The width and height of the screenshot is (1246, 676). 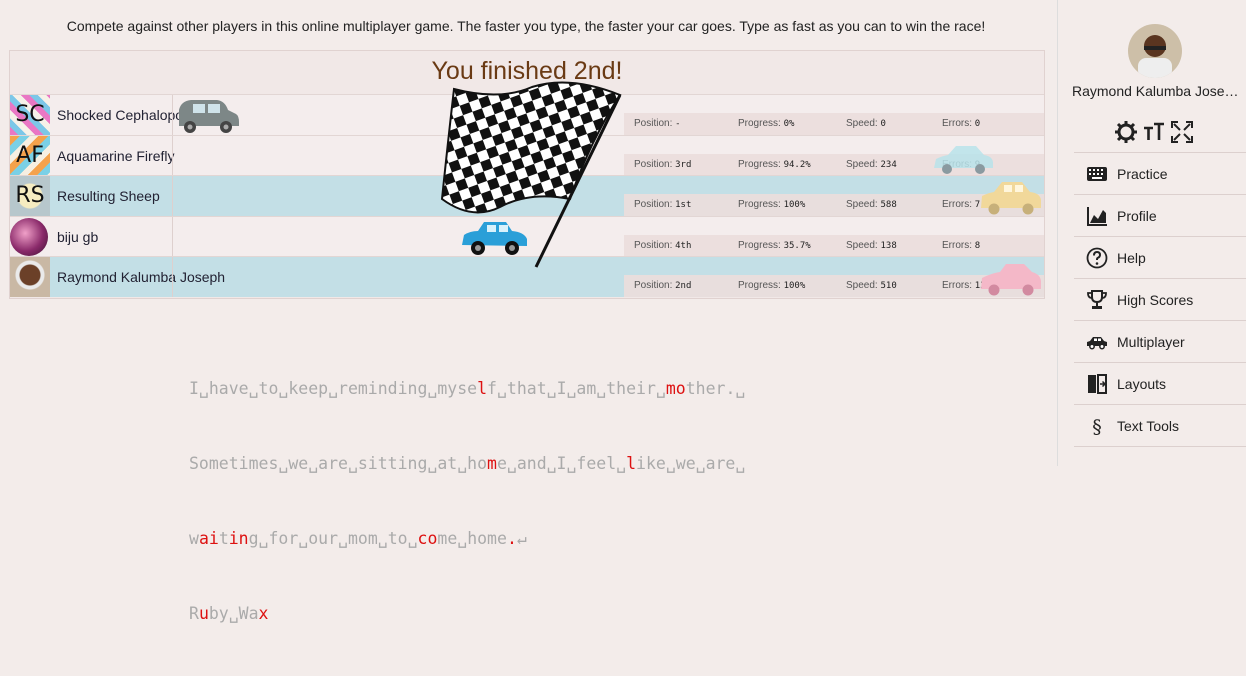 I want to click on errors-stat: Errors: 8, so click(x=961, y=245).